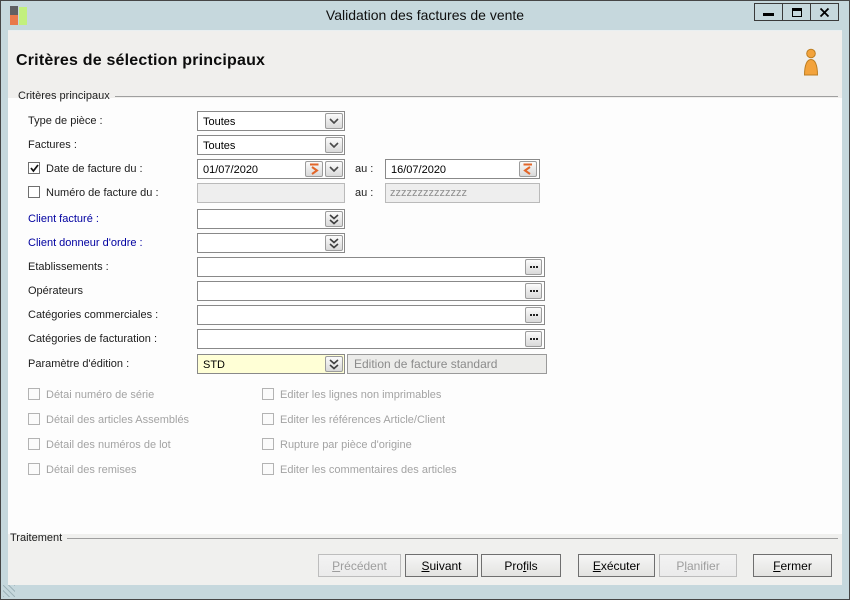 This screenshot has width=850, height=600. Describe the element at coordinates (441, 565) in the screenshot. I see `suivant-button: Suivant` at that location.